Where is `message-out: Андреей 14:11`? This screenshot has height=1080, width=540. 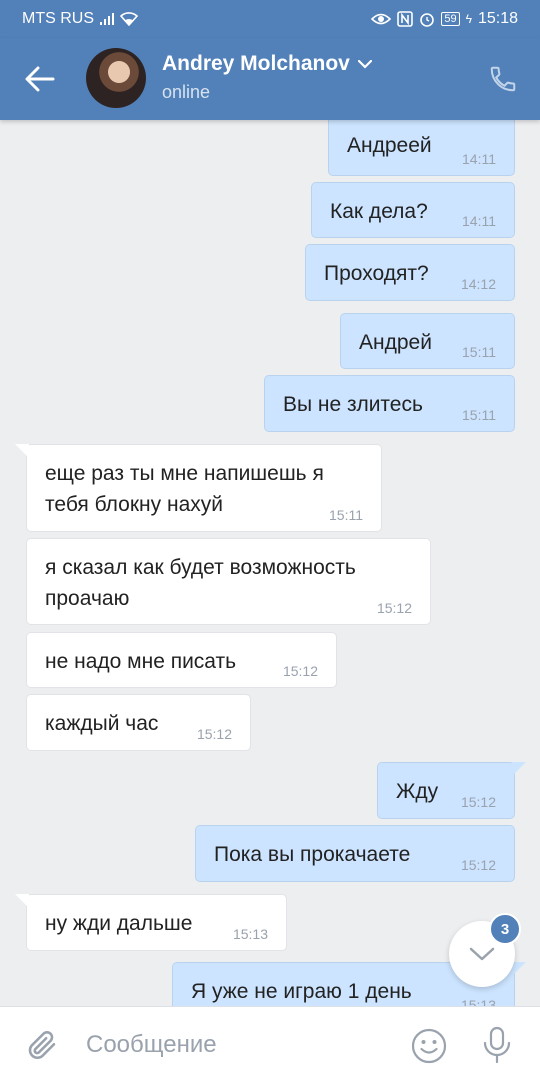 message-out: Андреей 14:11 is located at coordinates (421, 148).